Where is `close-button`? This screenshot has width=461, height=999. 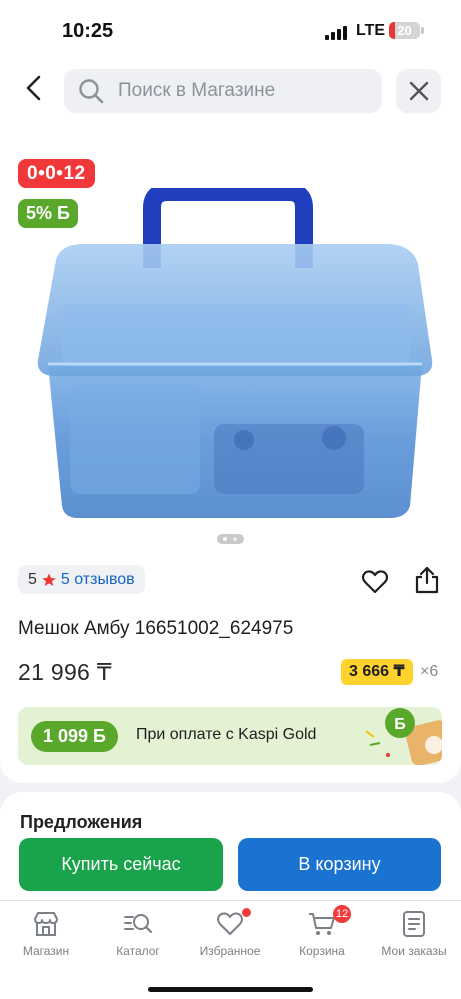
close-button is located at coordinates (418, 91).